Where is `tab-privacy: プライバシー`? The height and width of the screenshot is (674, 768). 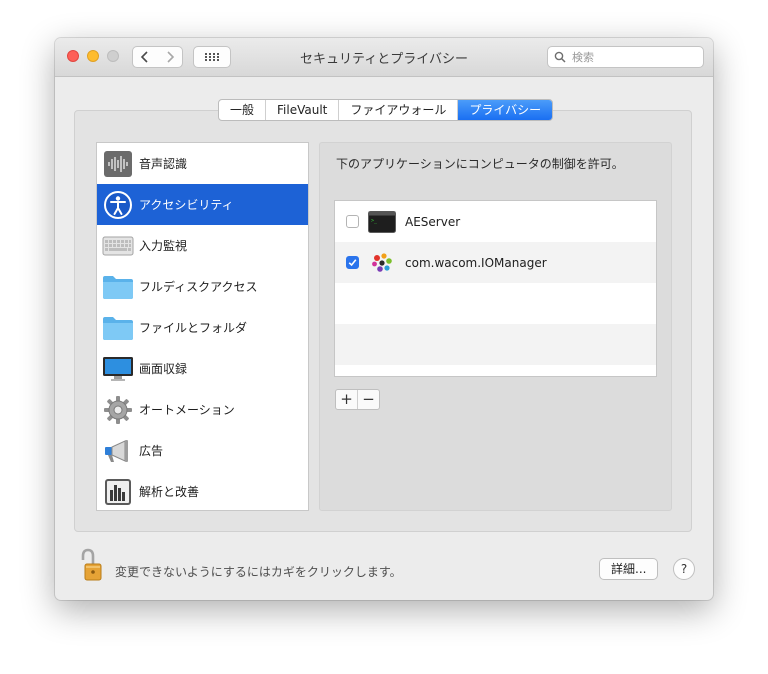 tab-privacy: プライバシー is located at coordinates (505, 110).